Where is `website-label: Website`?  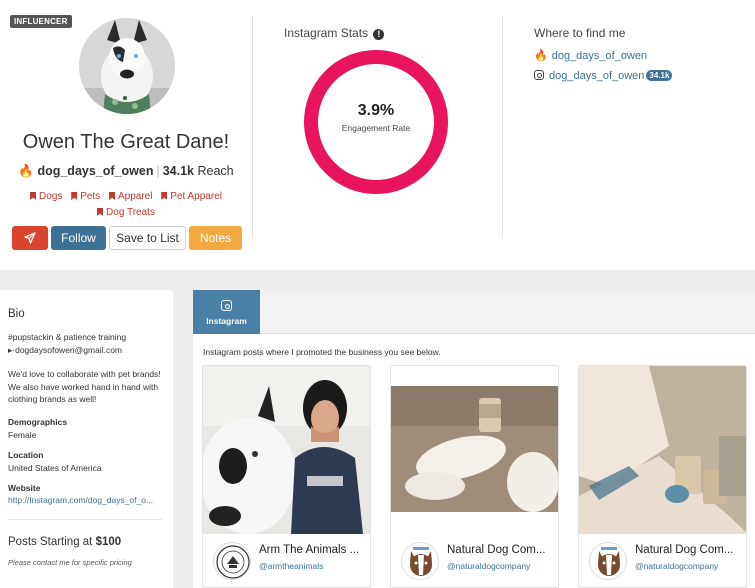
website-label: Website is located at coordinates (24, 488).